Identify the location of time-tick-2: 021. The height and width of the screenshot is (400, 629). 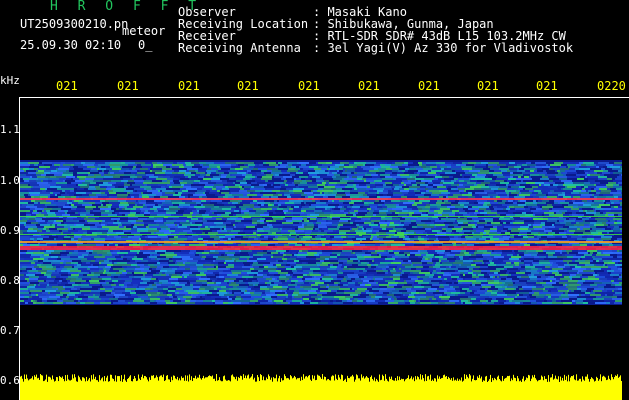
(128, 86).